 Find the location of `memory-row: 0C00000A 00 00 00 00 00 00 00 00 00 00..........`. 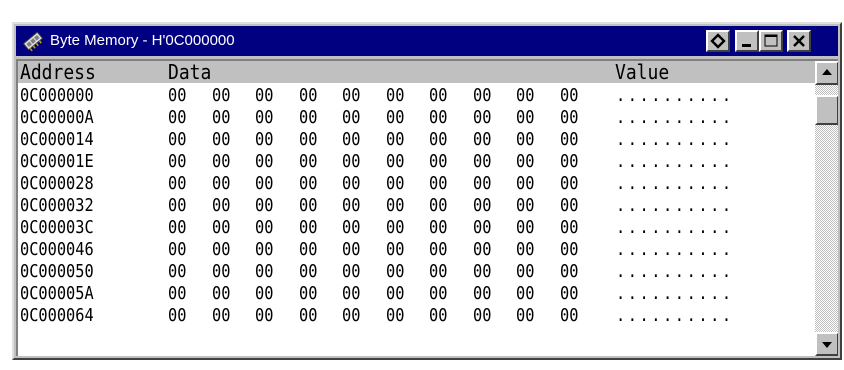

memory-row: 0C00000A 00 00 00 00 00 00 00 00 00 00.......... is located at coordinates (416, 118).